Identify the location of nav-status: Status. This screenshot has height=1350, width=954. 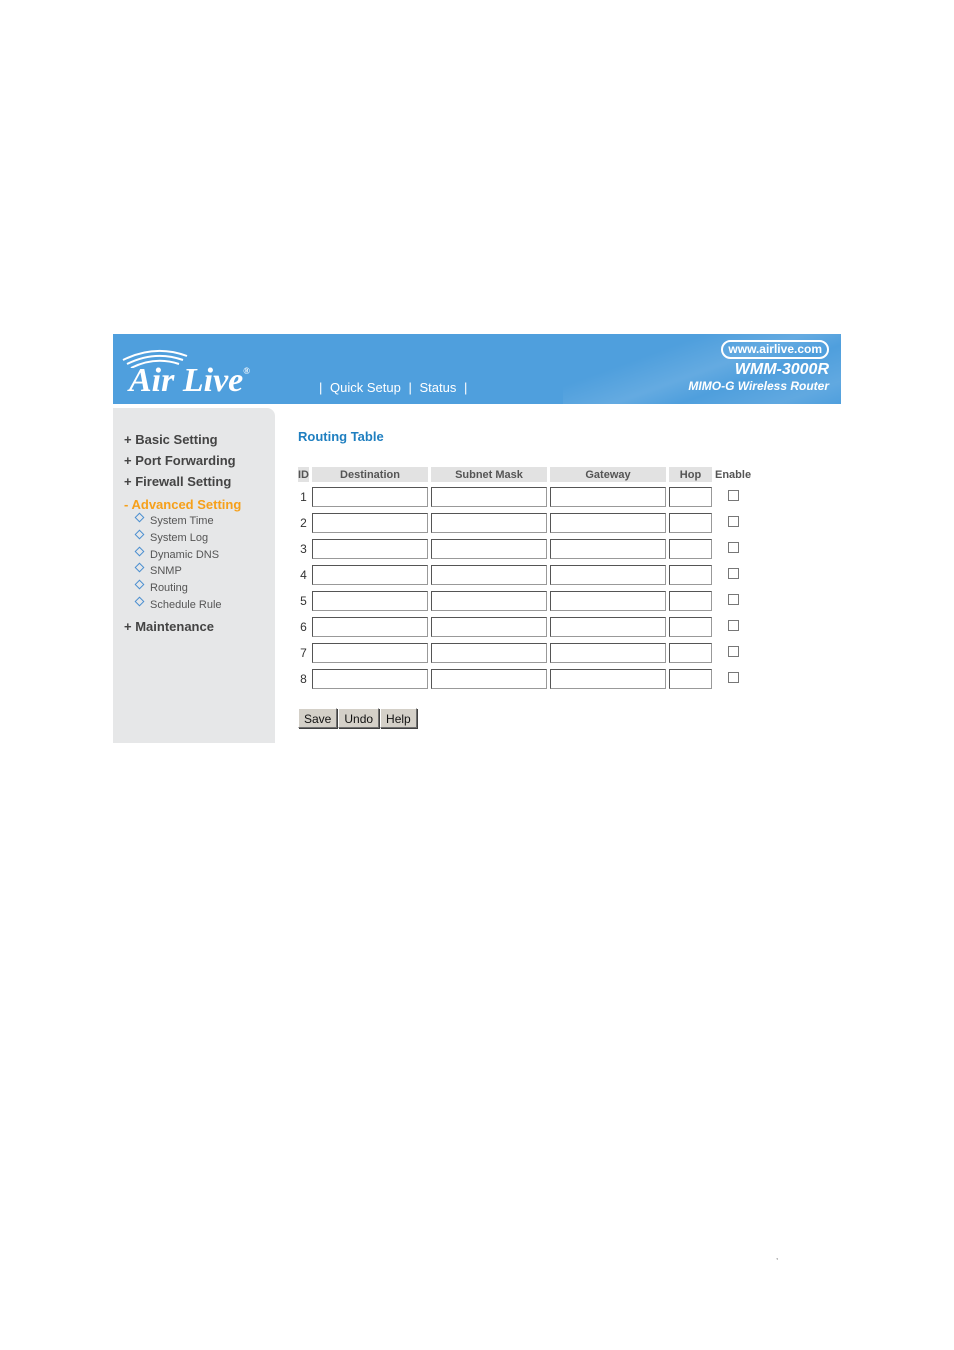
(437, 387).